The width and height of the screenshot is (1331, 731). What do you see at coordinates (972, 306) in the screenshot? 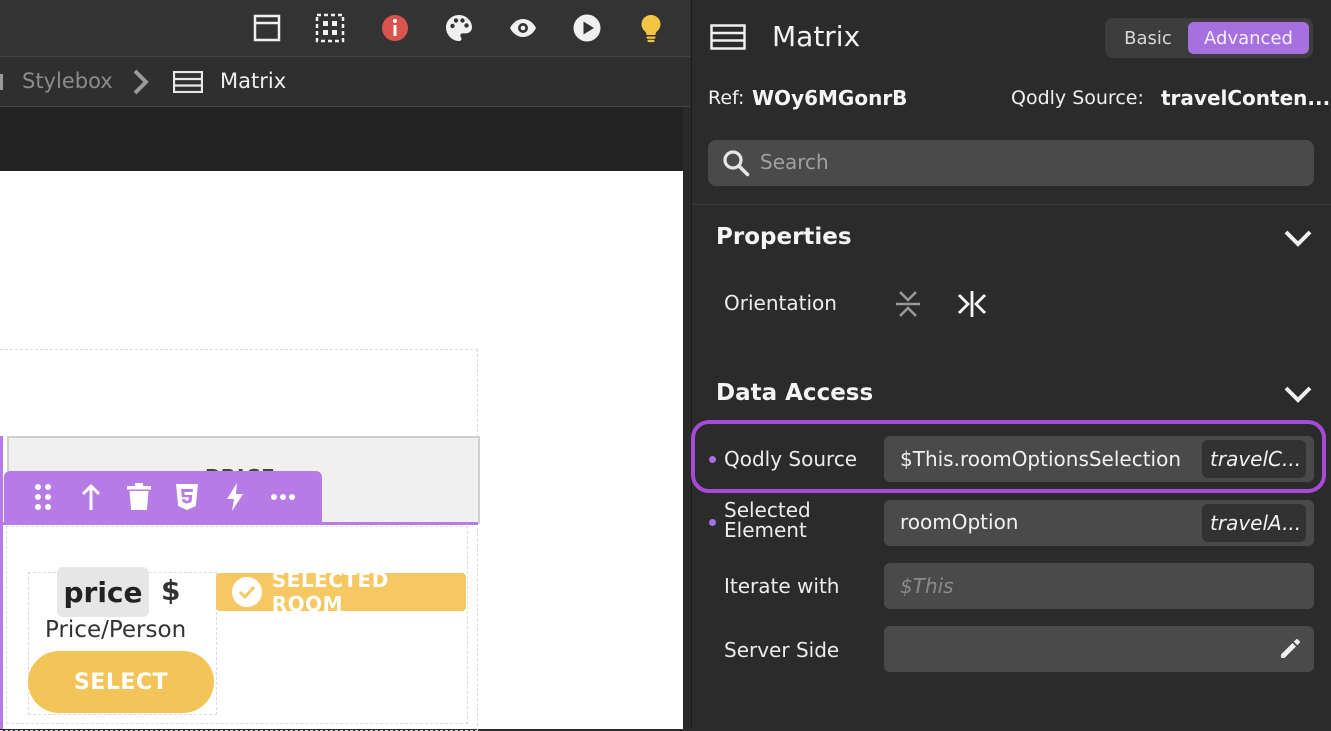
I see `orientation-horizontal-icon` at bounding box center [972, 306].